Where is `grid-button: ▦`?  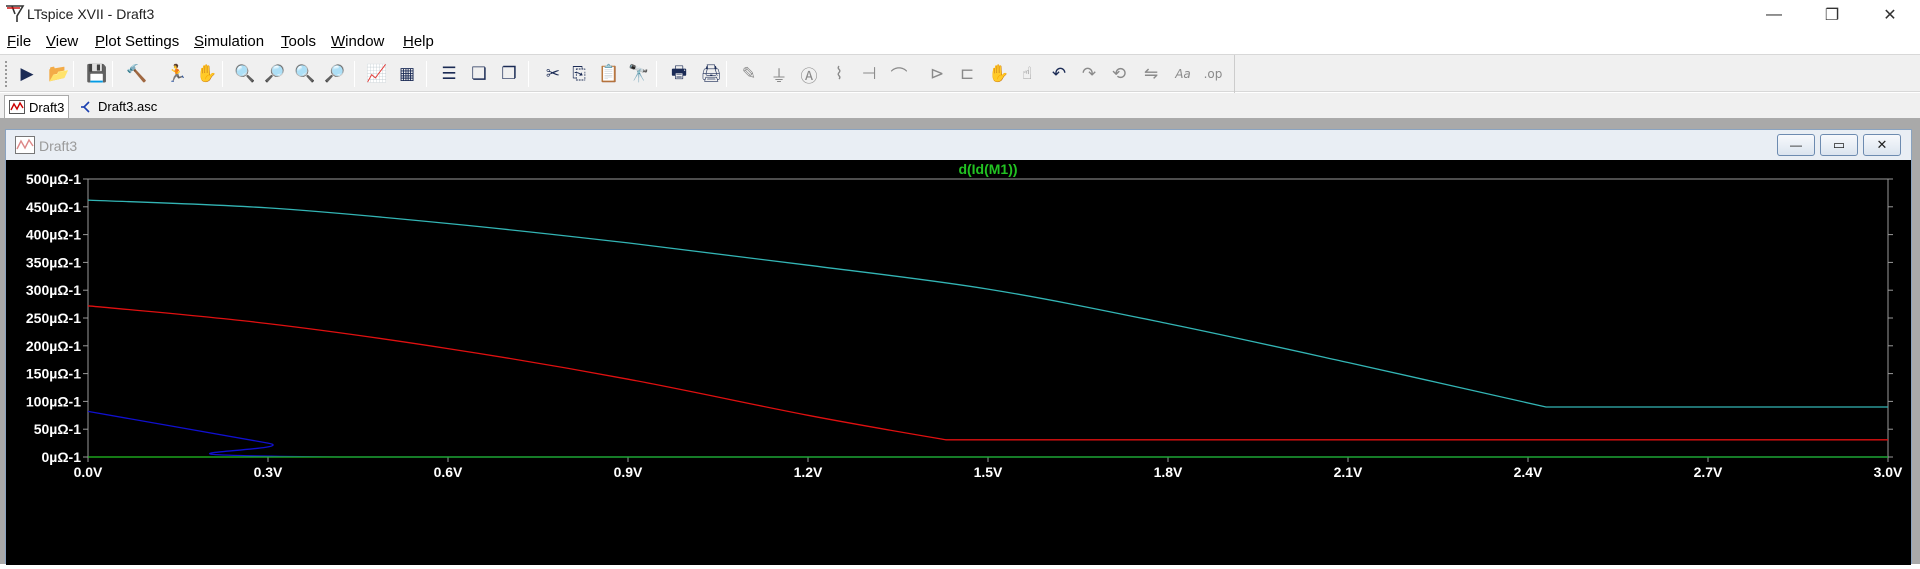 grid-button: ▦ is located at coordinates (407, 74).